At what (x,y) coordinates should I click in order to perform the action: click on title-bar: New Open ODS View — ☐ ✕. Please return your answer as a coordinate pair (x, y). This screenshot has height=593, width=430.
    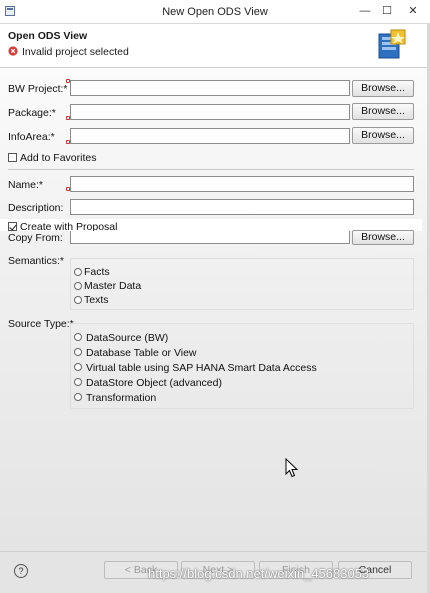
    Looking at the image, I should click on (215, 12).